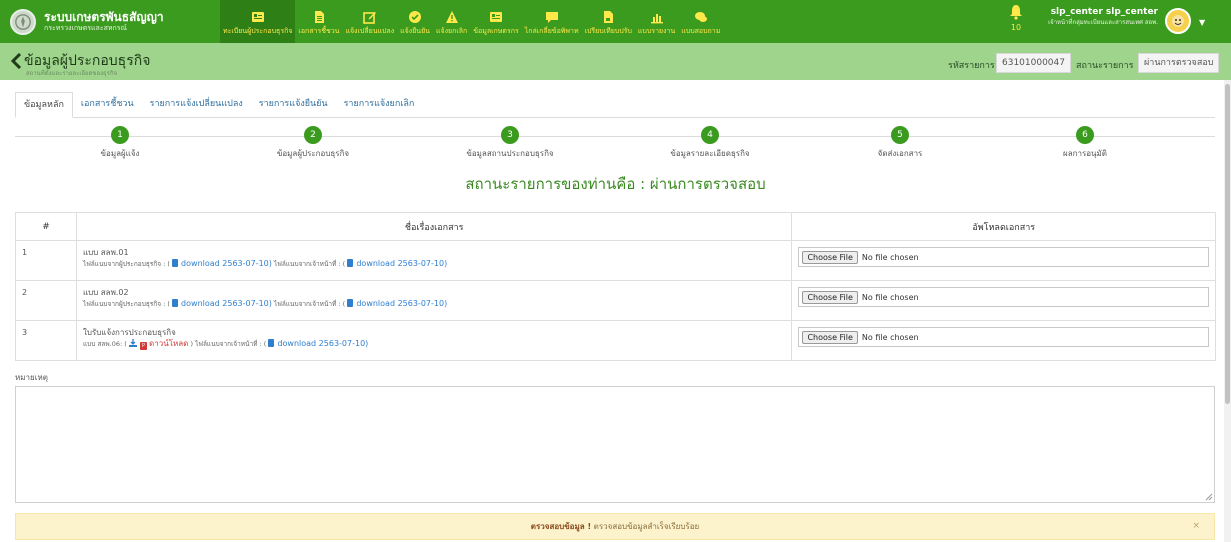 The width and height of the screenshot is (1231, 542). I want to click on document-title: แบบ สลพ.02, so click(105, 292).